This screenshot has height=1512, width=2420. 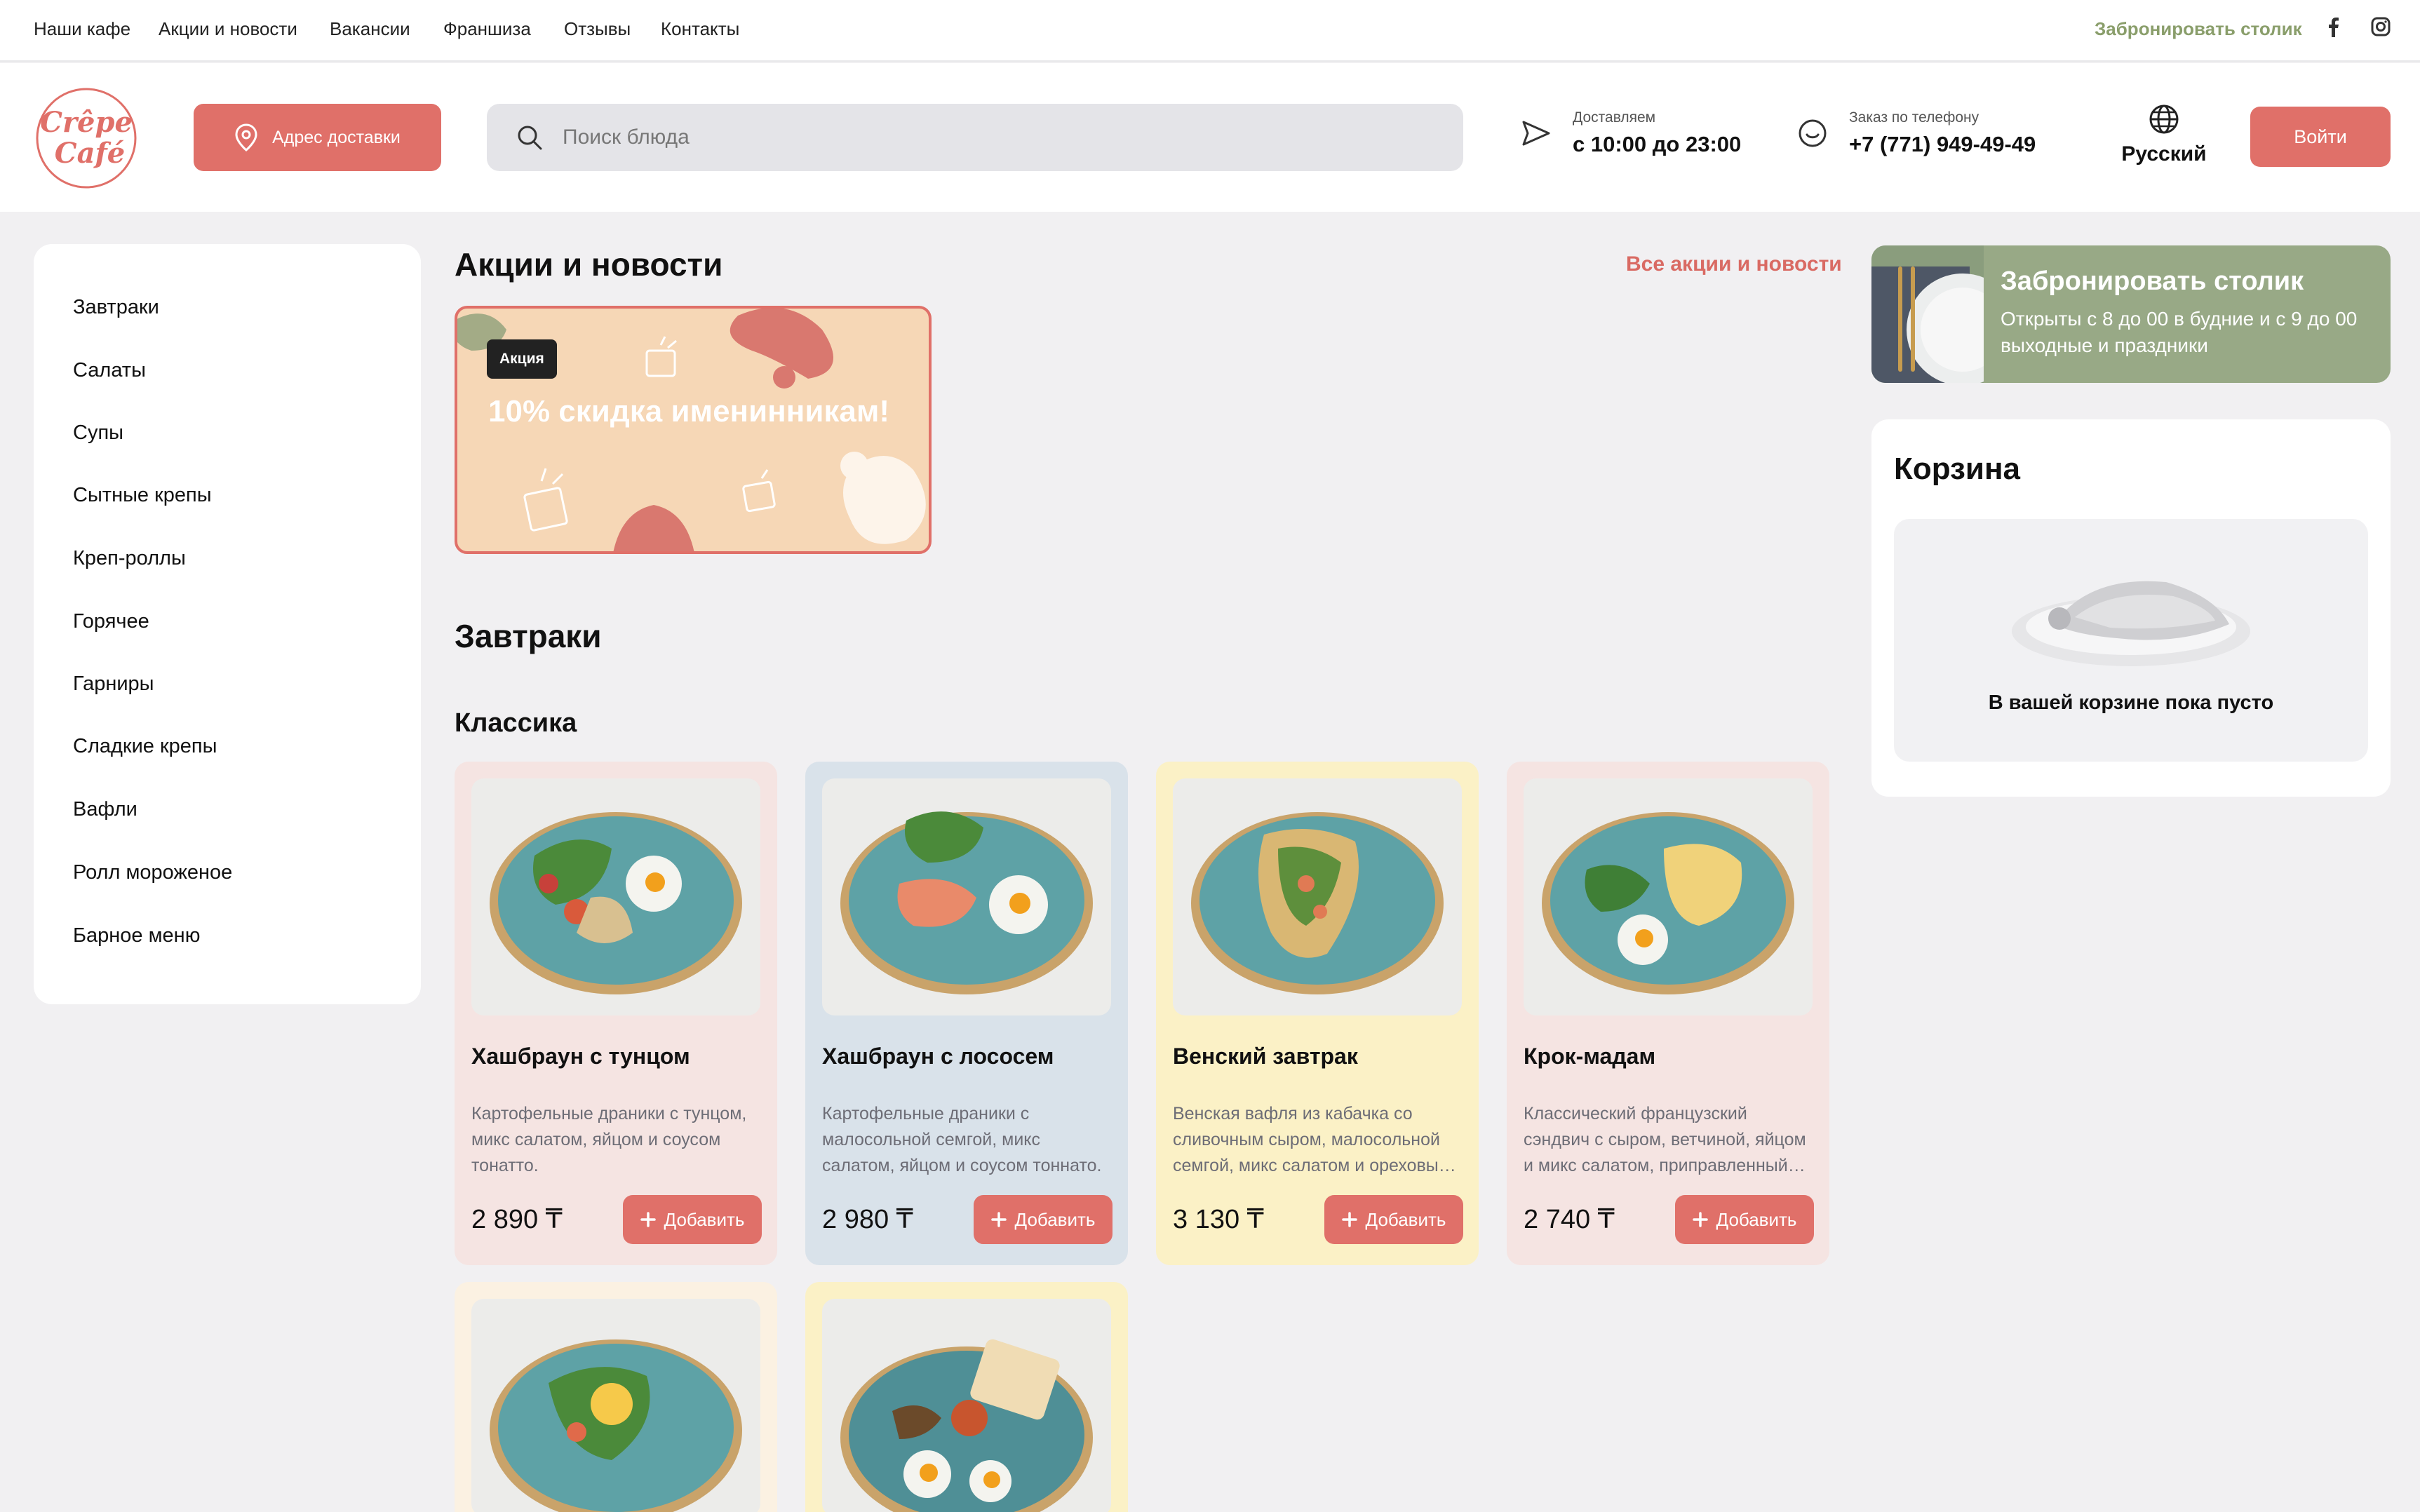 What do you see at coordinates (113, 684) in the screenshot?
I see `sidebar-item-sides: Гарниры` at bounding box center [113, 684].